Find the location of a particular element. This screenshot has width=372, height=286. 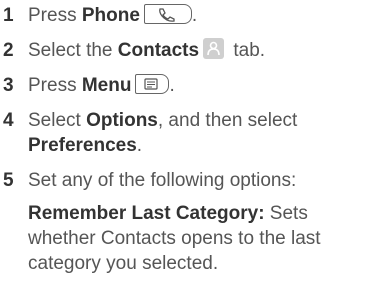

step-2: 2 Select the Contacts tab. is located at coordinates (186, 50).